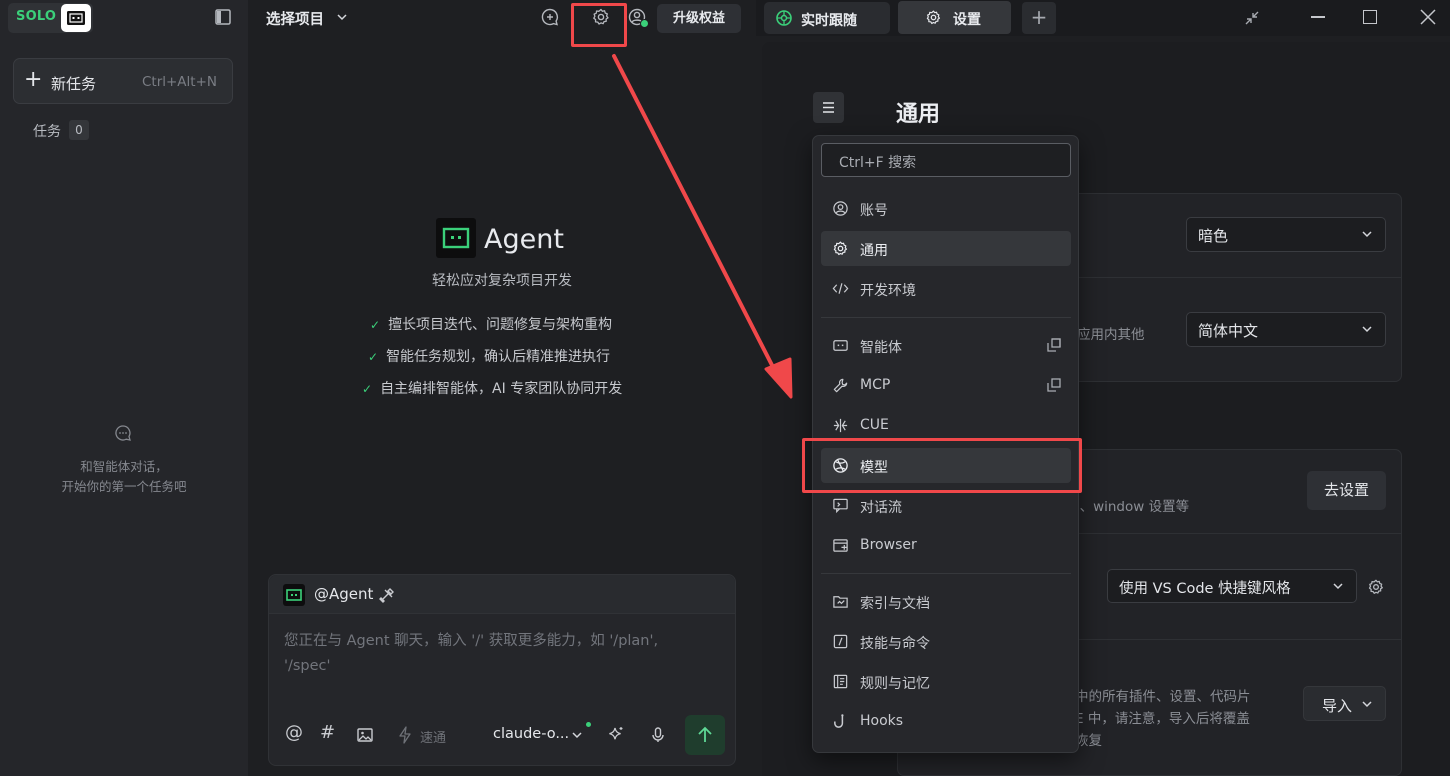 The height and width of the screenshot is (776, 1450). What do you see at coordinates (47, 132) in the screenshot?
I see `tasks-section-label: 任务` at bounding box center [47, 132].